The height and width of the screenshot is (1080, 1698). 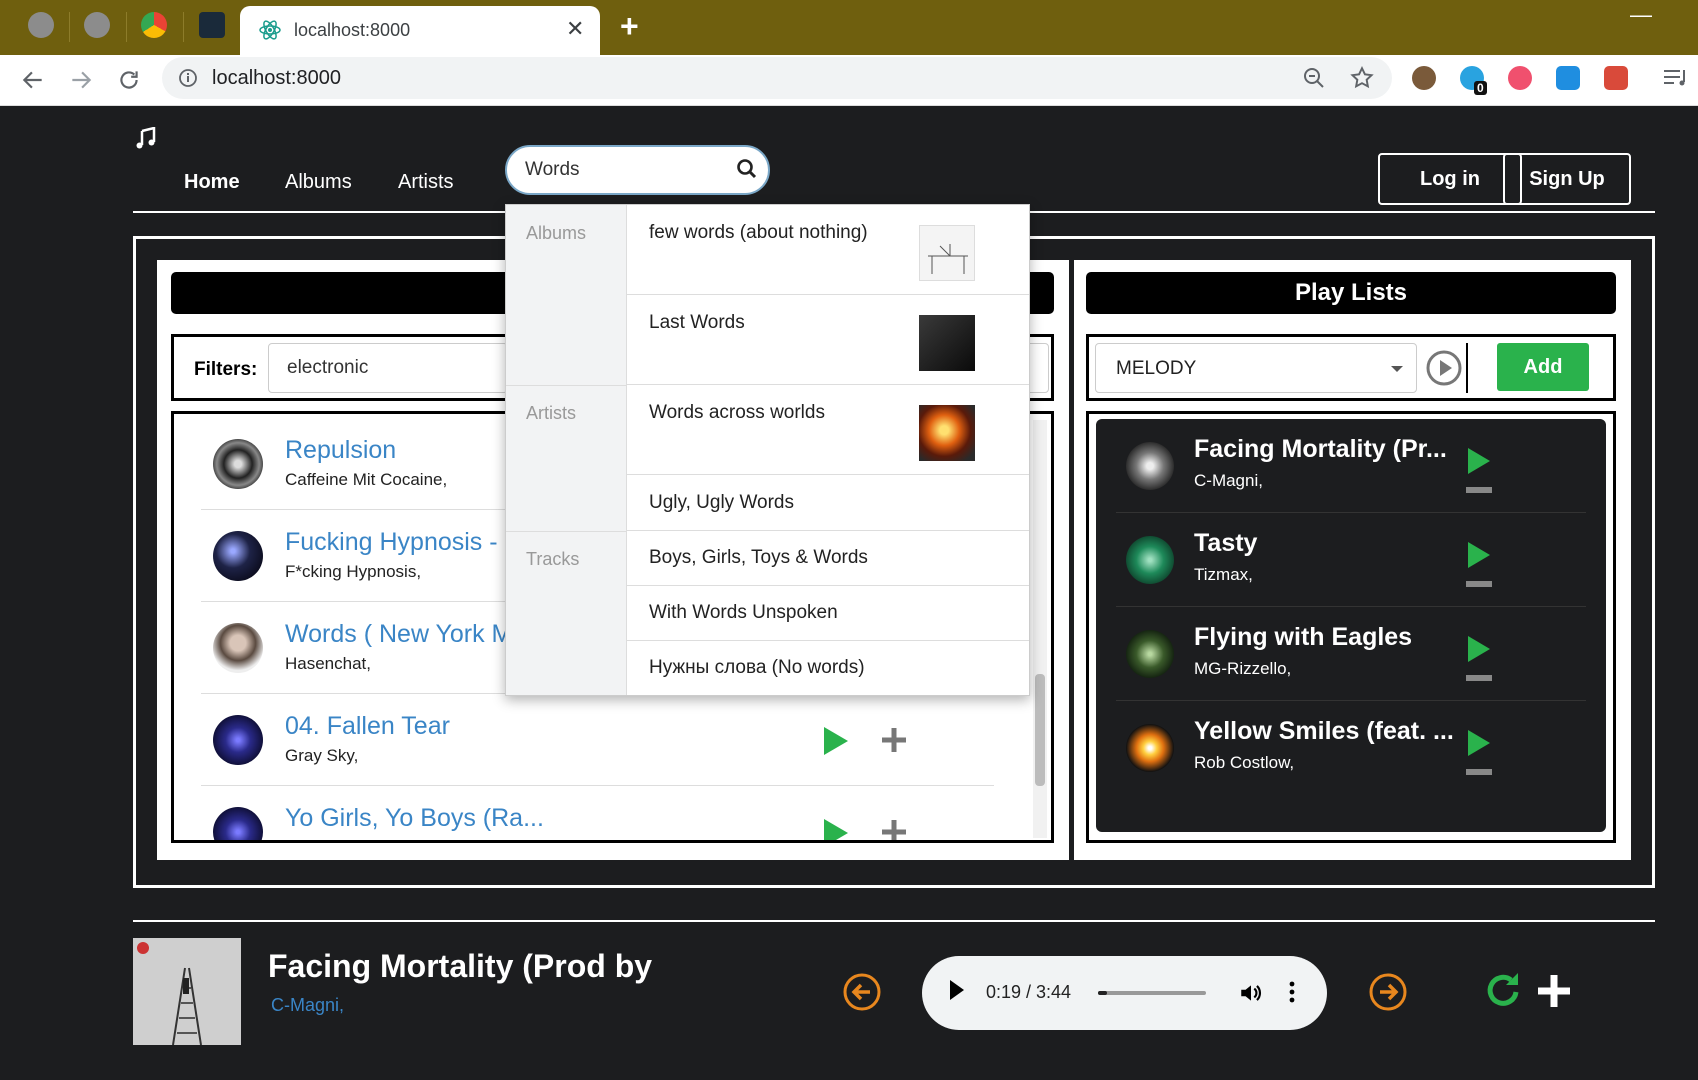 I want to click on music-note-logo-icon, so click(x=146, y=139).